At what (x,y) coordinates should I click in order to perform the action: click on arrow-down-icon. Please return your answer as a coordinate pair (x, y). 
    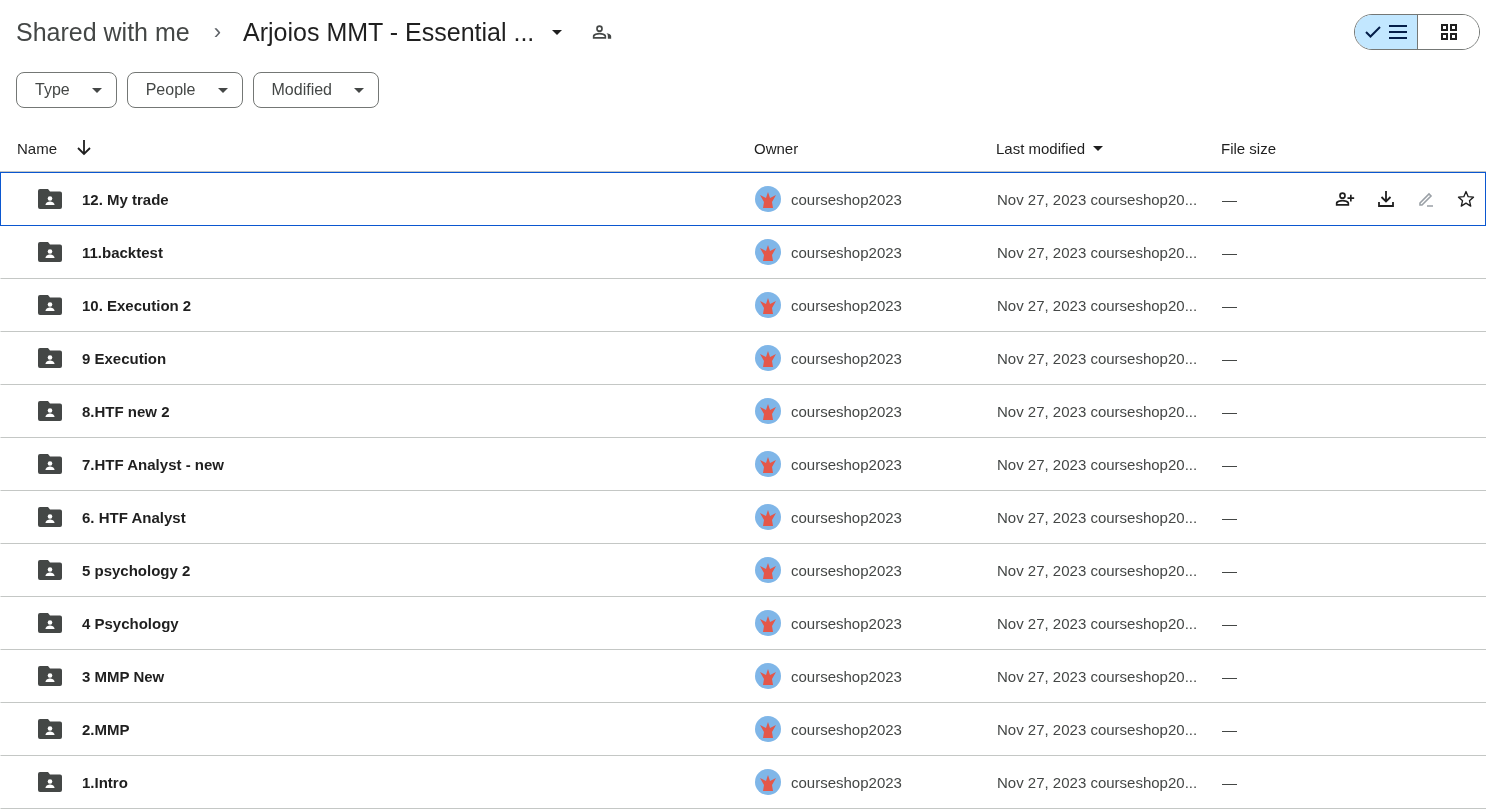
    Looking at the image, I should click on (84, 148).